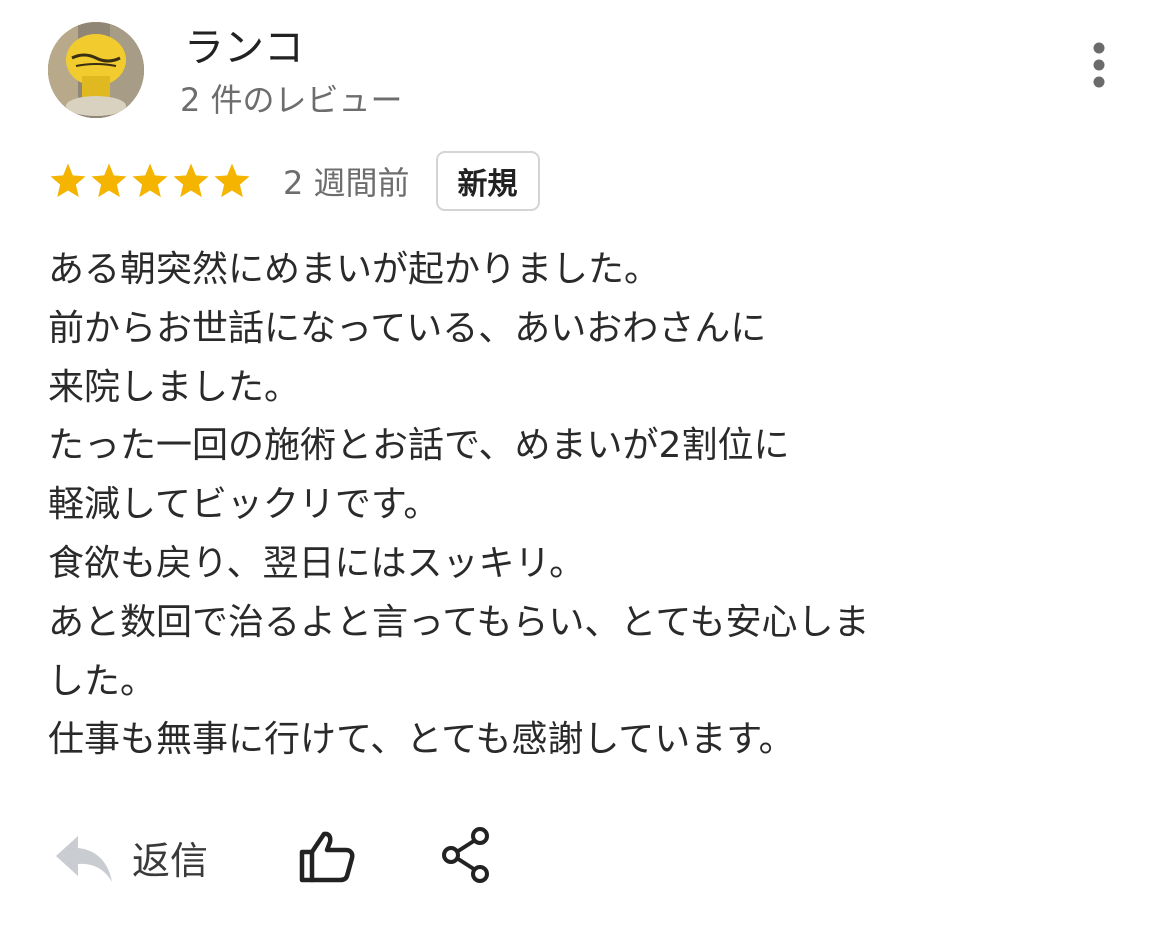 The image size is (1160, 951). Describe the element at coordinates (174, 387) in the screenshot. I see `review-line: 来院しました。` at that location.